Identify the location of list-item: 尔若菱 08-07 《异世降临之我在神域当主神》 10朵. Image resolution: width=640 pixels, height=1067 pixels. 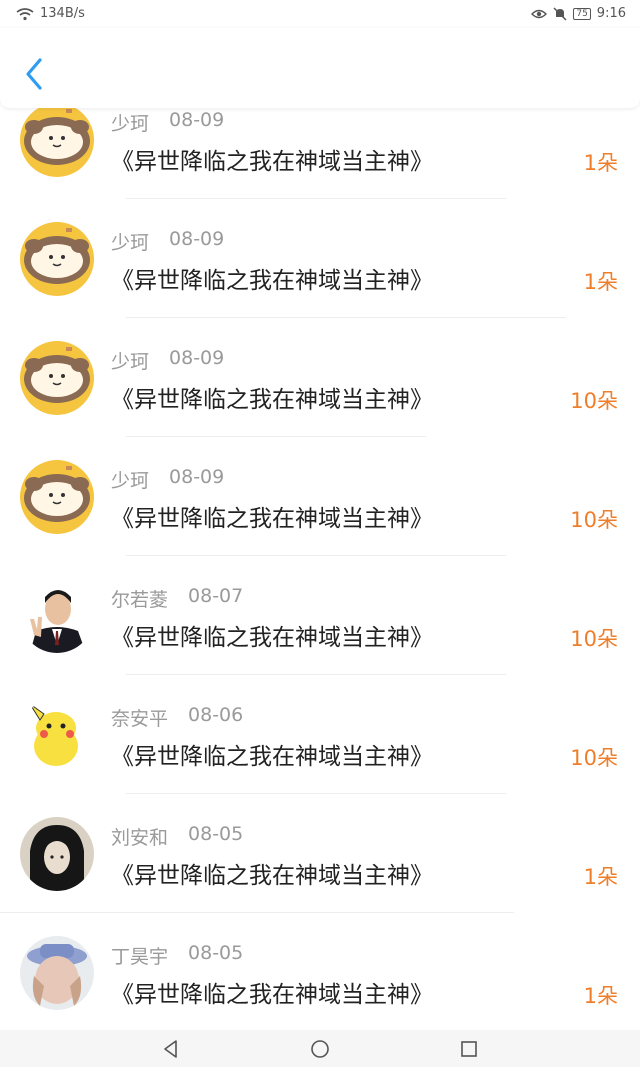
(320, 615).